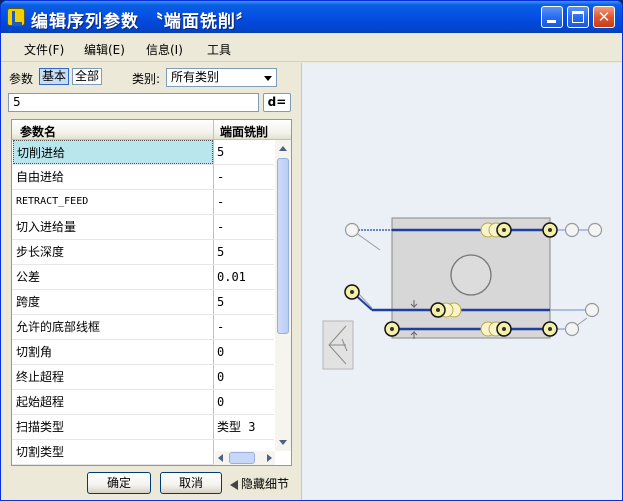 The image size is (623, 501). What do you see at coordinates (221, 77) in the screenshot?
I see `category-select: 所有类别` at bounding box center [221, 77].